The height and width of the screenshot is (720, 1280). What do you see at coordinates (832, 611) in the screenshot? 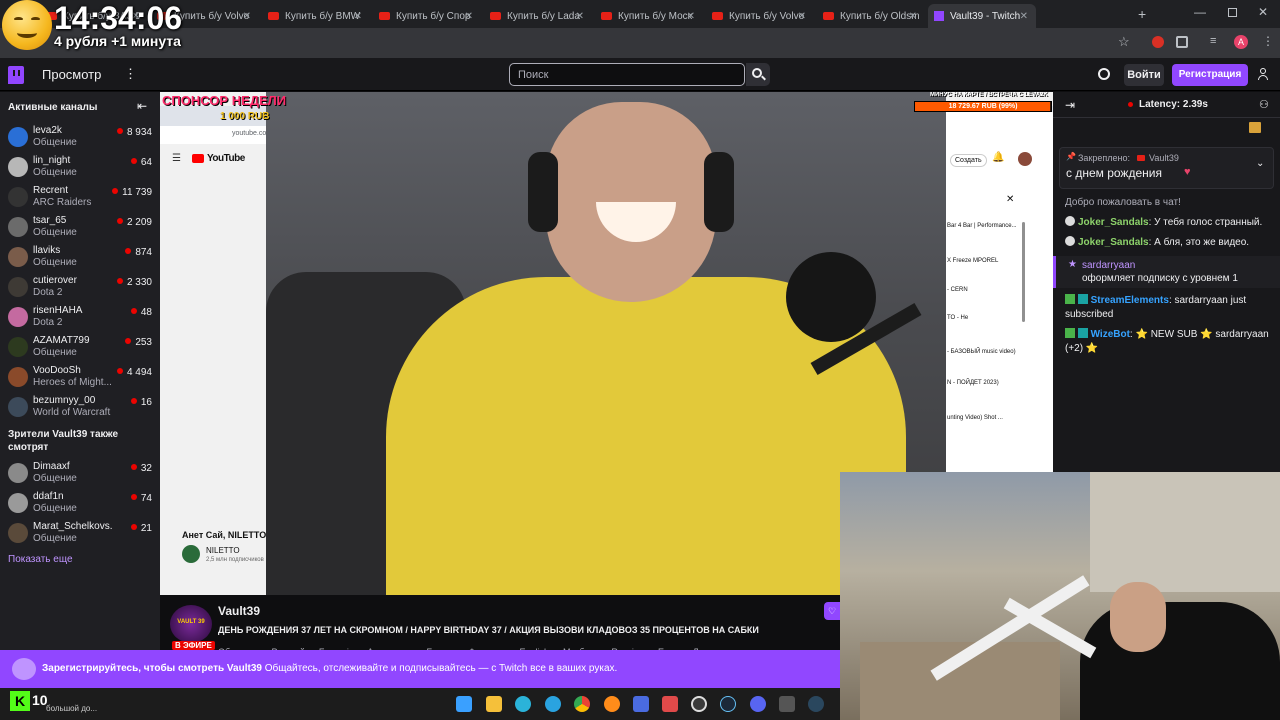
I see `follow-heart-icon: ♡` at bounding box center [832, 611].